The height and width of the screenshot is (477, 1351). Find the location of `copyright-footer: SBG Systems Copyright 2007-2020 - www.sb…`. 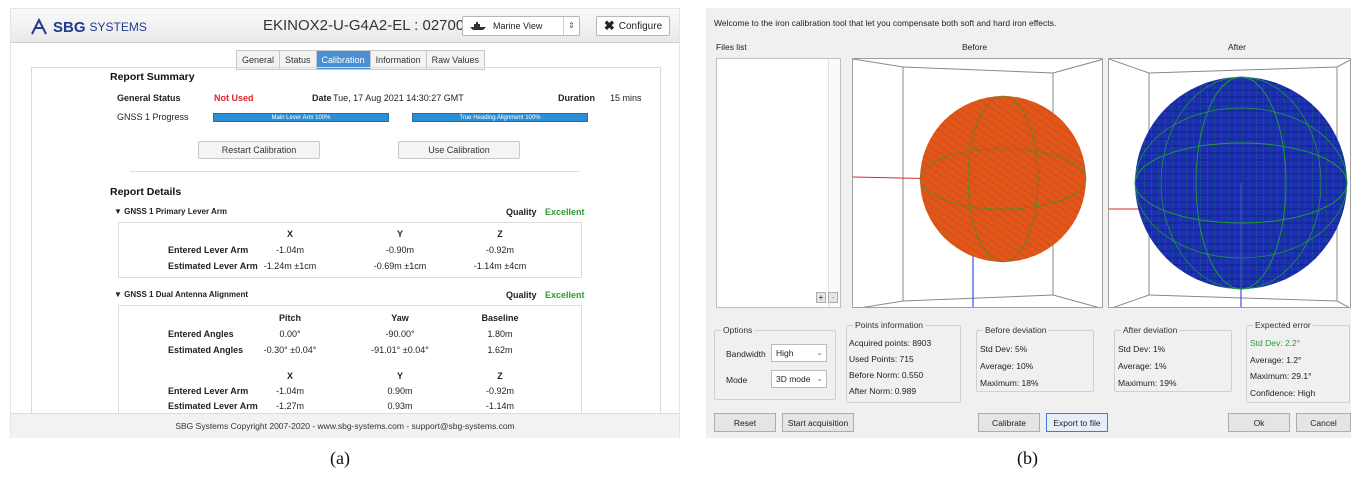

copyright-footer: SBG Systems Copyright 2007-2020 - www.sb… is located at coordinates (345, 425).